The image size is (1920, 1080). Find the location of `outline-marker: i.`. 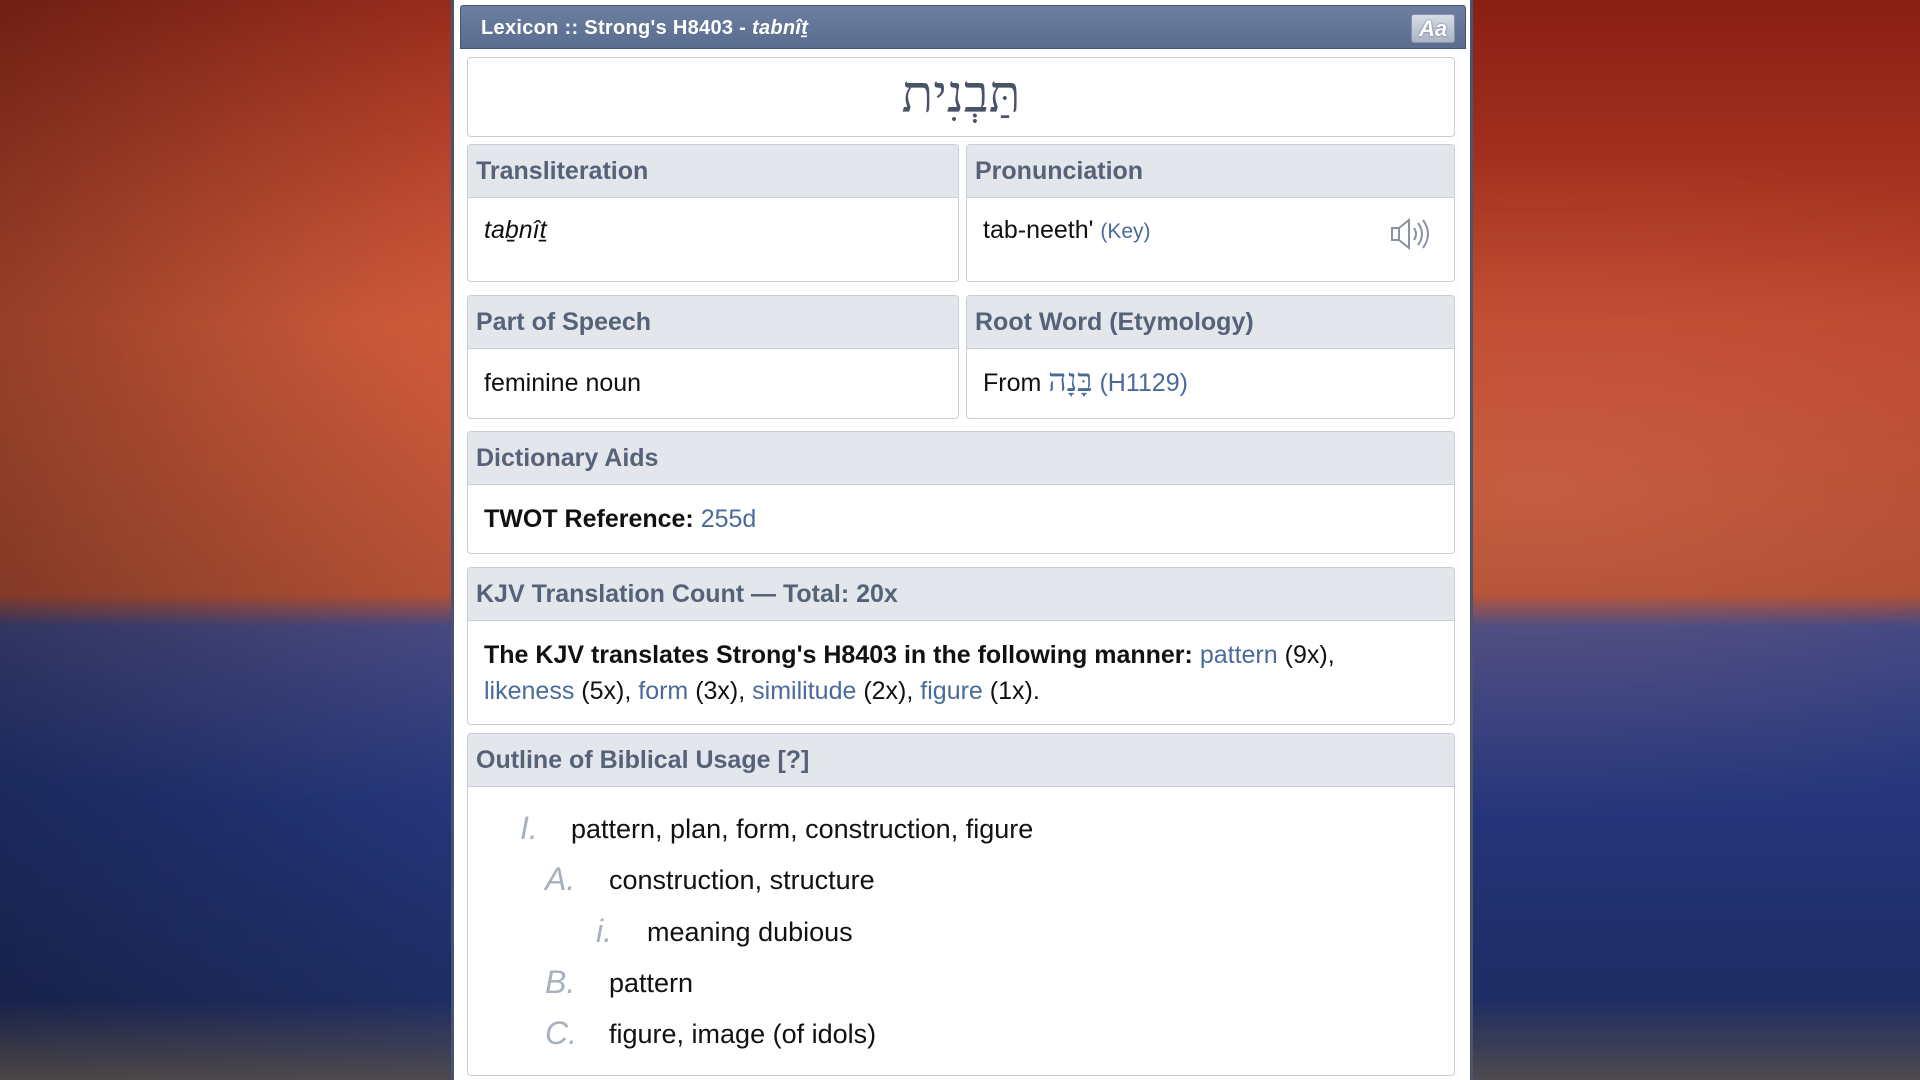

outline-marker: i. is located at coordinates (604, 931).